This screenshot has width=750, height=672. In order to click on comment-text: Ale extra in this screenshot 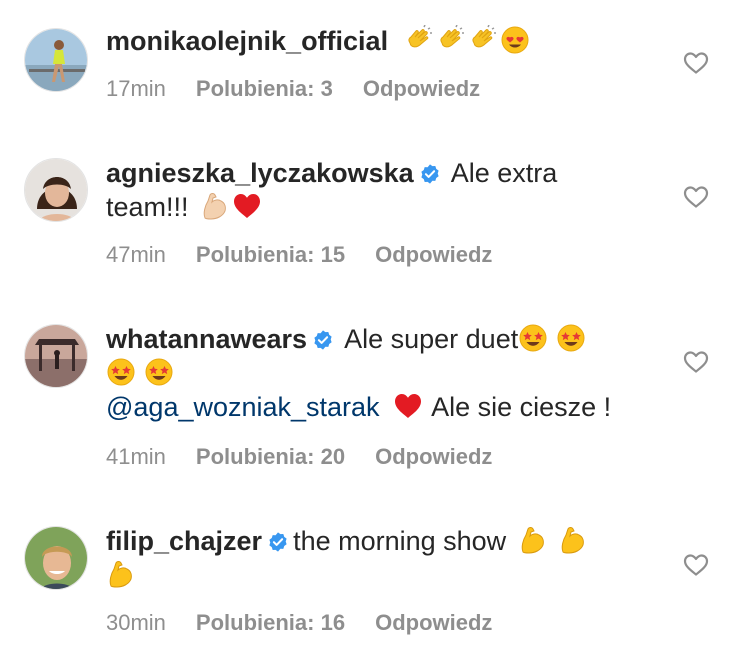, I will do `click(504, 173)`.